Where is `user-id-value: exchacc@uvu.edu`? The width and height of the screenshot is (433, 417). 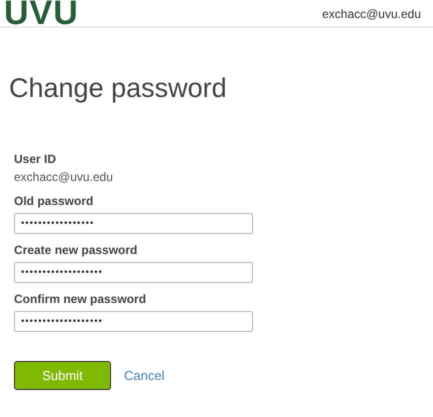
user-id-value: exchacc@uvu.edu is located at coordinates (64, 177).